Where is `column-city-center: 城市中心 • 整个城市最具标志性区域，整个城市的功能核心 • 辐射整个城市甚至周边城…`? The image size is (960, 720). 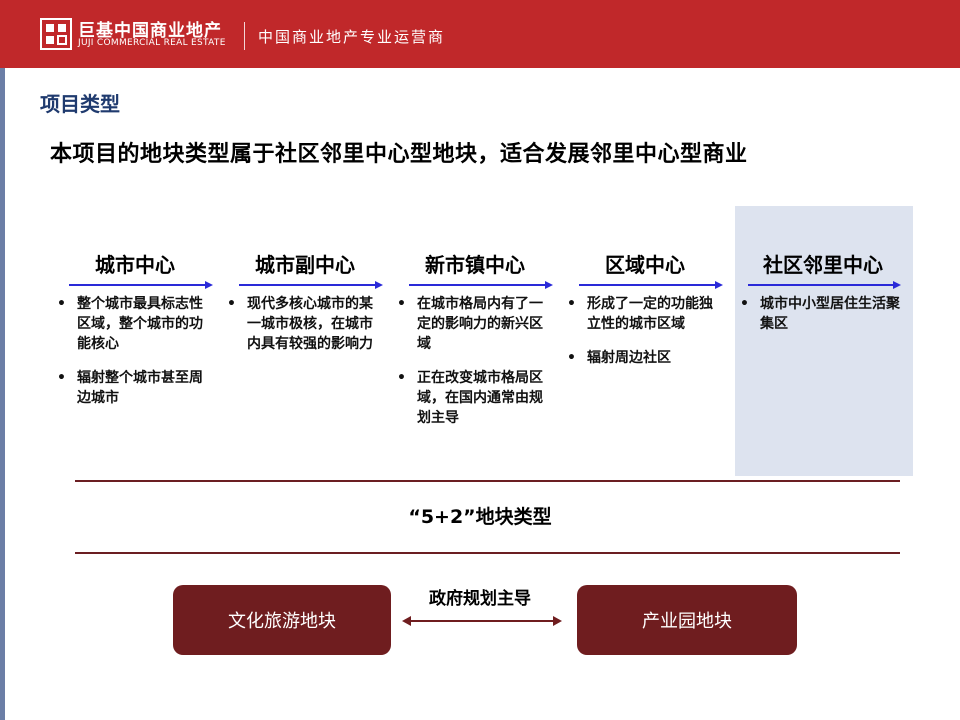 column-city-center: 城市中心 • 整个城市最具标志性区域，整个城市的功能核心 • 辐射整个城市甚至周边城… is located at coordinates (135, 336).